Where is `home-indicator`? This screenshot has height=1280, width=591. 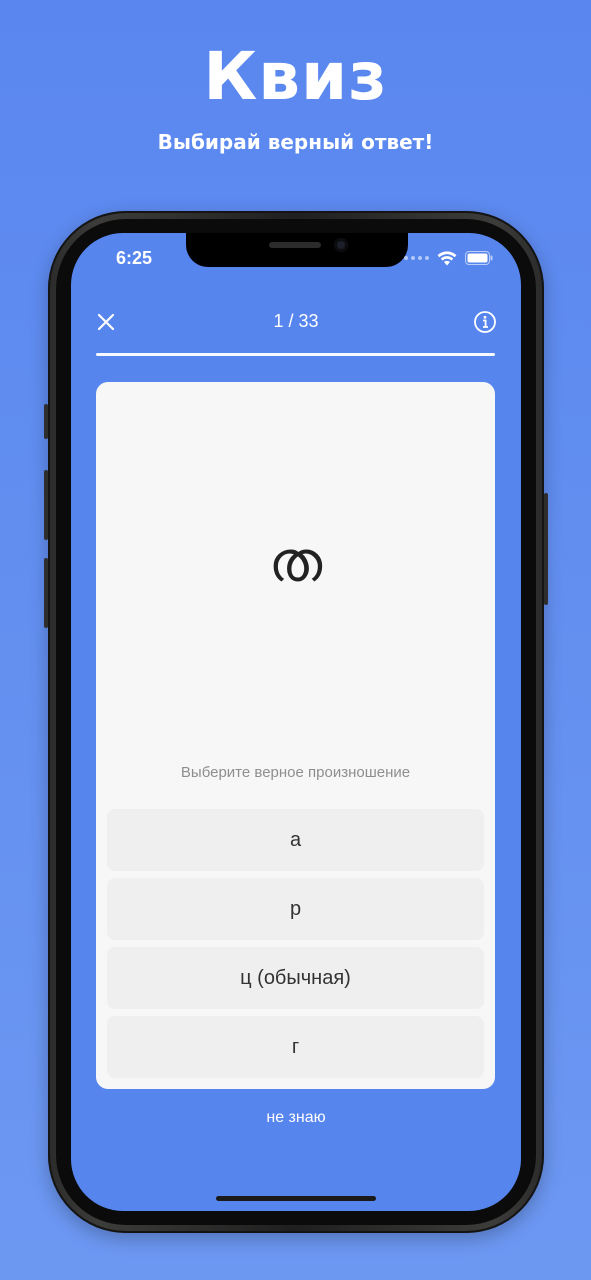 home-indicator is located at coordinates (296, 1198).